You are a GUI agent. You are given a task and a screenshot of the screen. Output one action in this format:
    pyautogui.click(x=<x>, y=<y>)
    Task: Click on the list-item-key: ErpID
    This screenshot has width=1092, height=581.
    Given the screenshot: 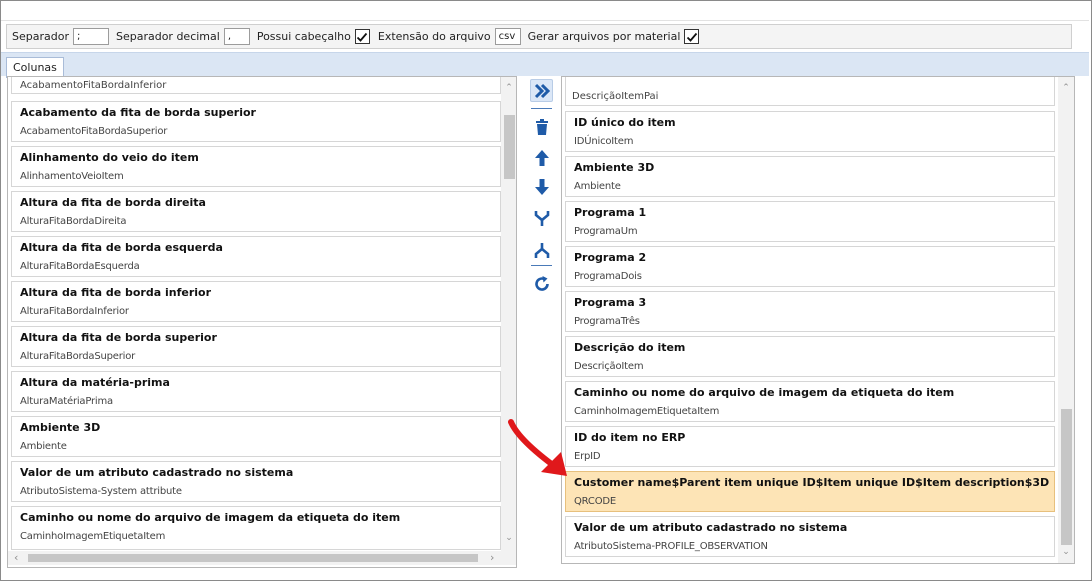 What is the action you would take?
    pyautogui.click(x=587, y=456)
    